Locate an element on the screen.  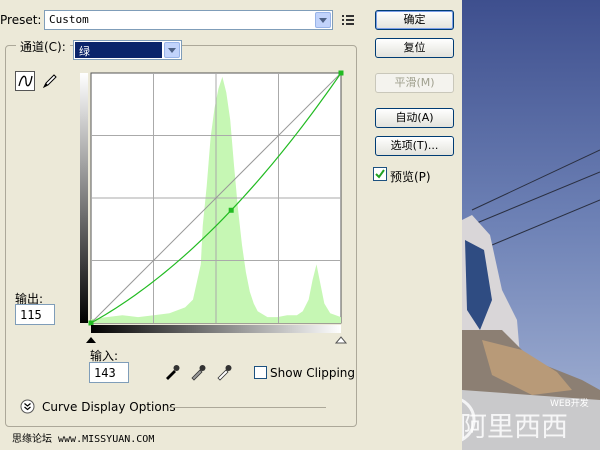
watermark-big: 阿里西西 is located at coordinates (515, 427).